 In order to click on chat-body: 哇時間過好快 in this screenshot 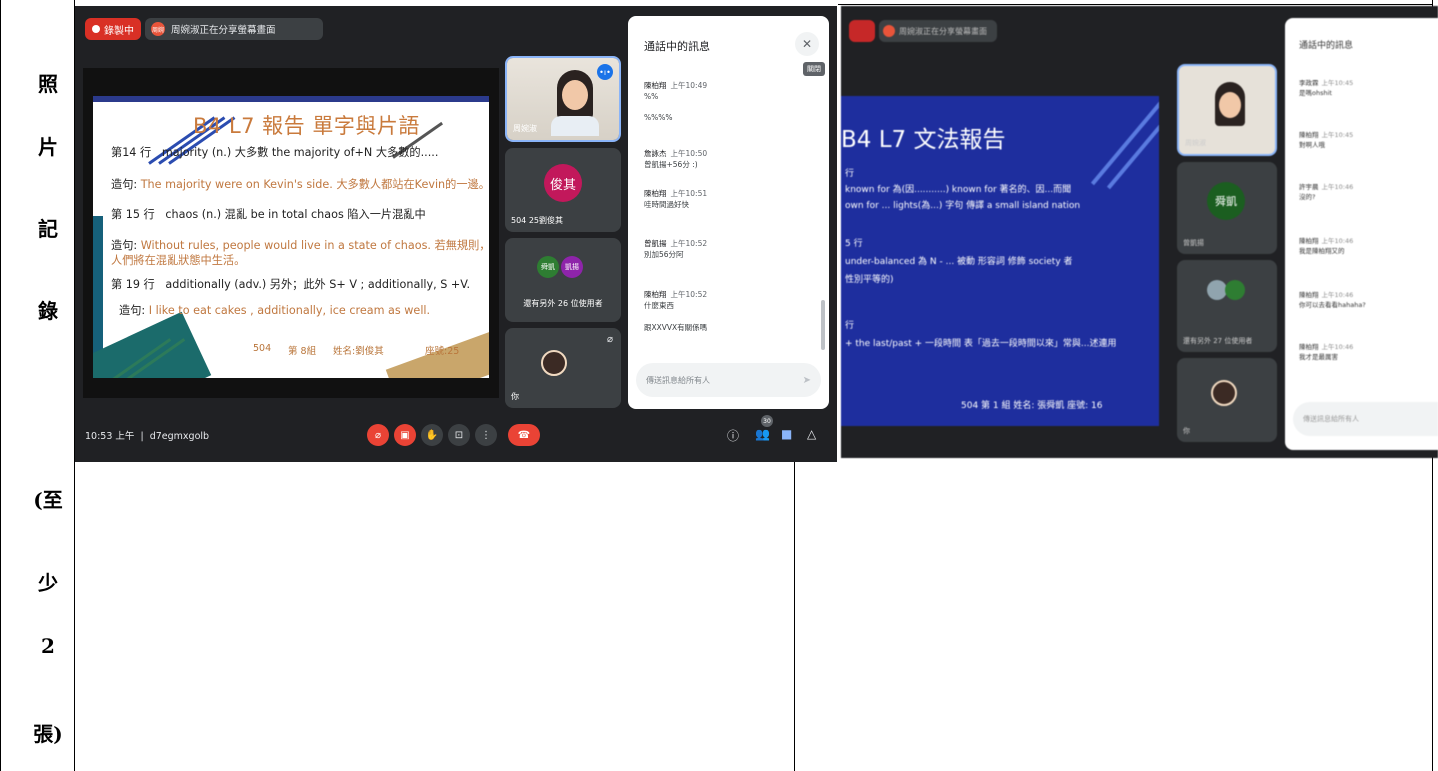, I will do `click(666, 204)`.